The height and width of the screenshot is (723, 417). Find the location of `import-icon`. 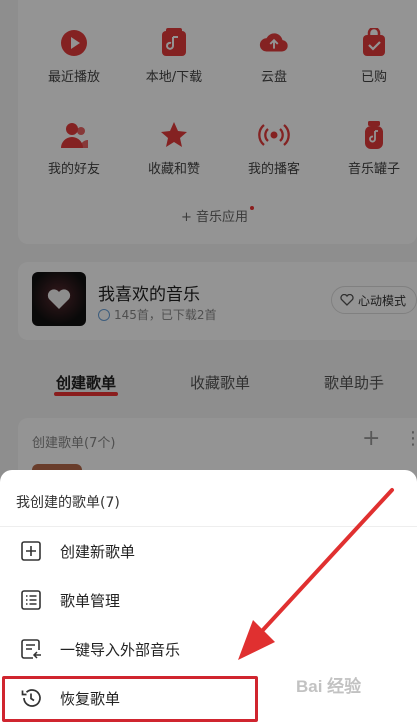

import-icon is located at coordinates (31, 649).